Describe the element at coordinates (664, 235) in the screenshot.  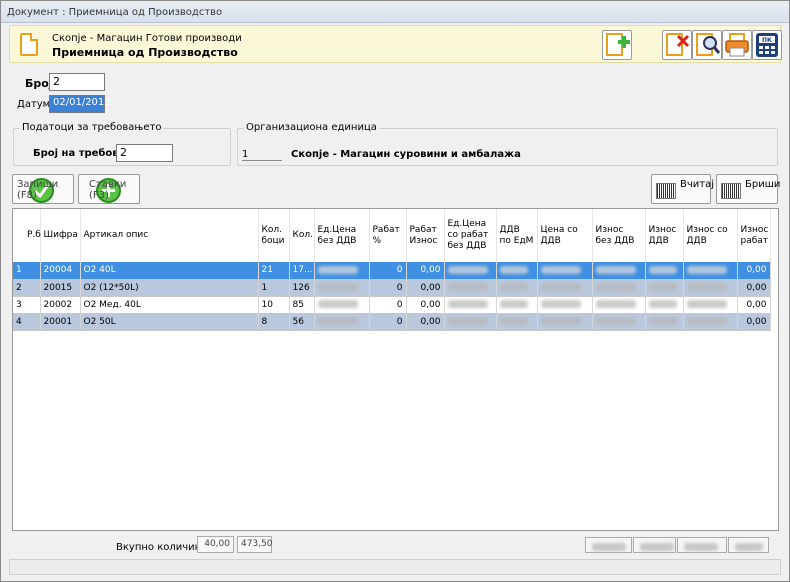
I see `col-header-iznos-ddv: Износ ДДВ` at that location.